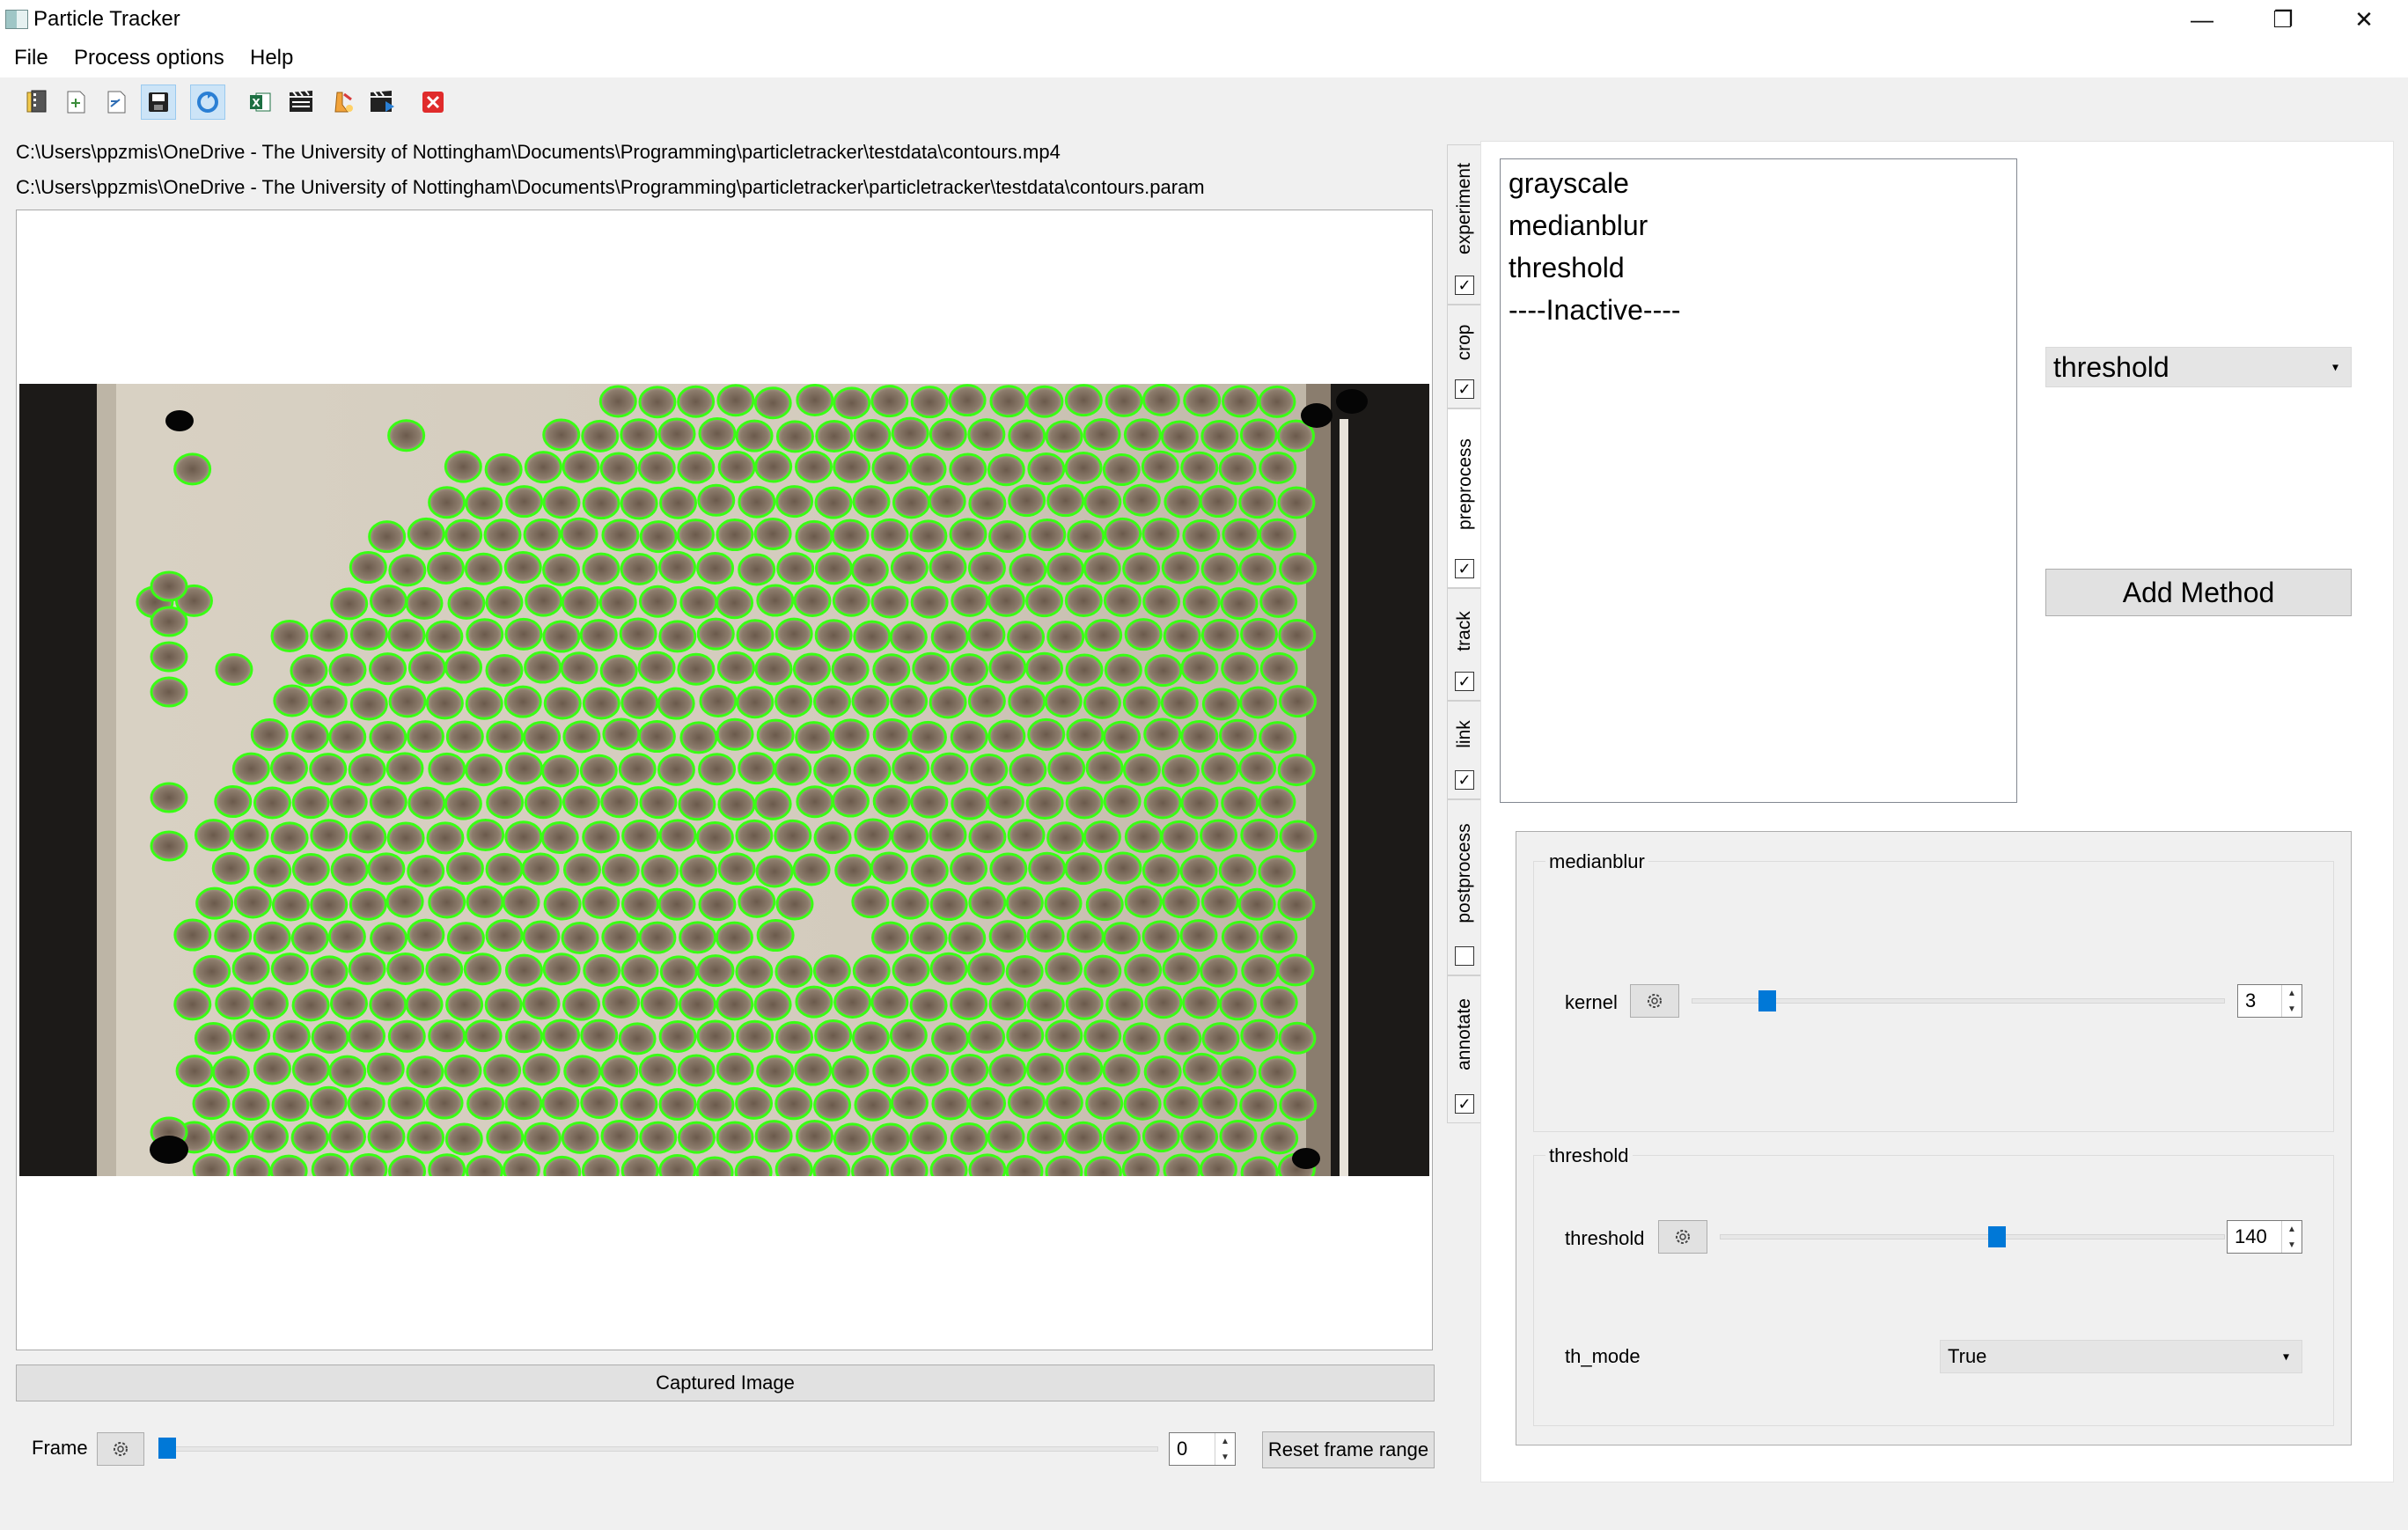 The height and width of the screenshot is (1530, 2408). What do you see at coordinates (1348, 1449) in the screenshot?
I see `reset-frame-range-button: Reset frame range` at bounding box center [1348, 1449].